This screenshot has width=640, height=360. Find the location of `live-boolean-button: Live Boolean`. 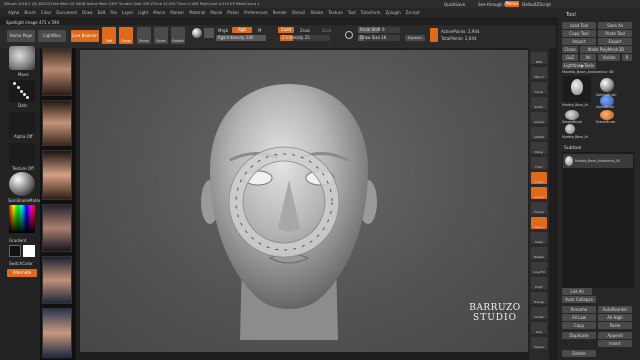

live-boolean-button: Live Boolean is located at coordinates (85, 36).